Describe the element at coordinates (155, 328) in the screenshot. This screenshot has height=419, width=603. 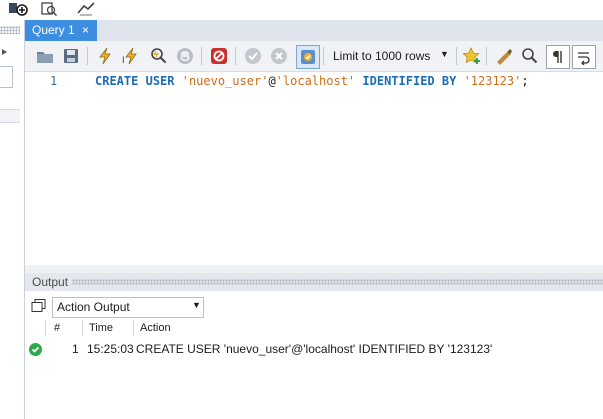
I see `column-header-action: Action` at that location.